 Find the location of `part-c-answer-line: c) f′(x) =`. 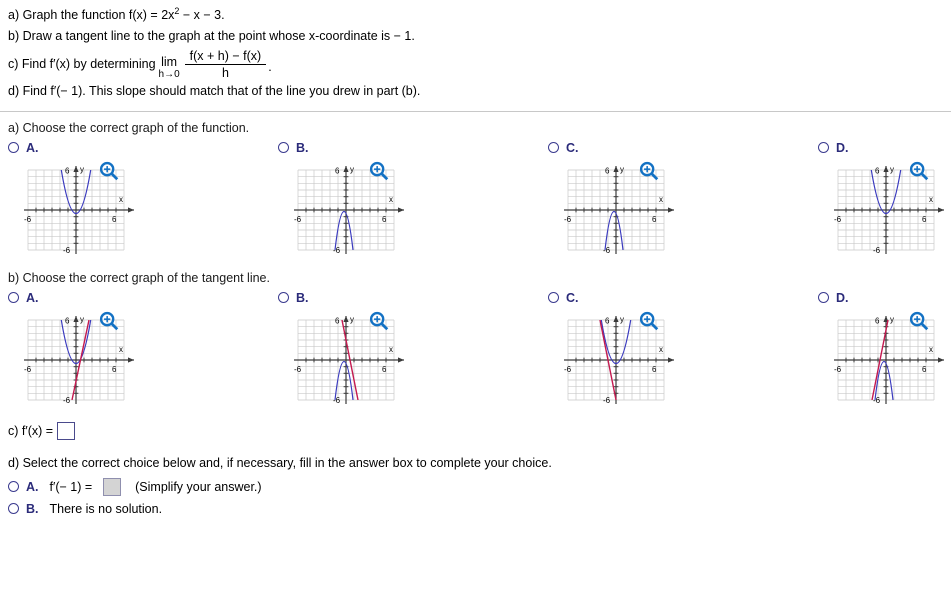

part-c-answer-line: c) f′(x) = is located at coordinates (475, 426).